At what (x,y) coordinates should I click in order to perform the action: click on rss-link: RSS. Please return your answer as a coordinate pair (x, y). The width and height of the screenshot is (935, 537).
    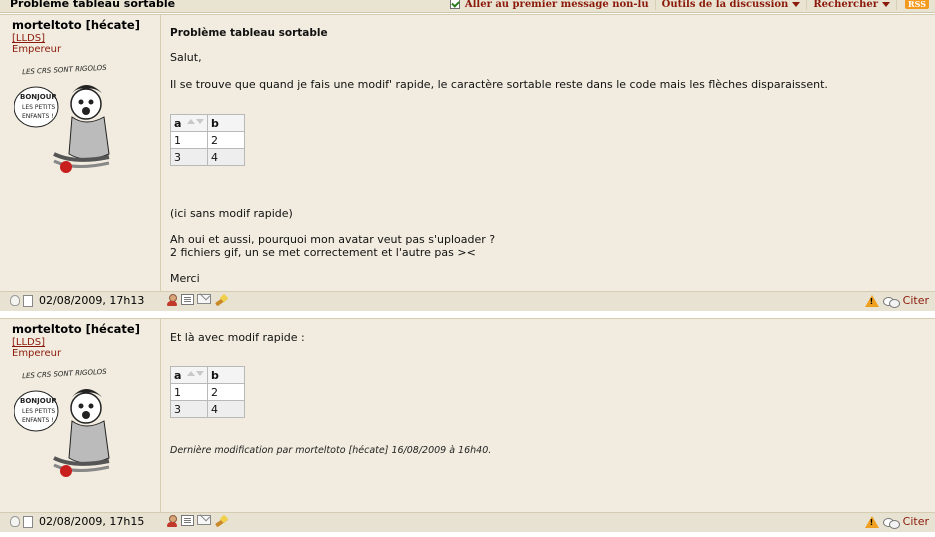
    Looking at the image, I should click on (915, 5).